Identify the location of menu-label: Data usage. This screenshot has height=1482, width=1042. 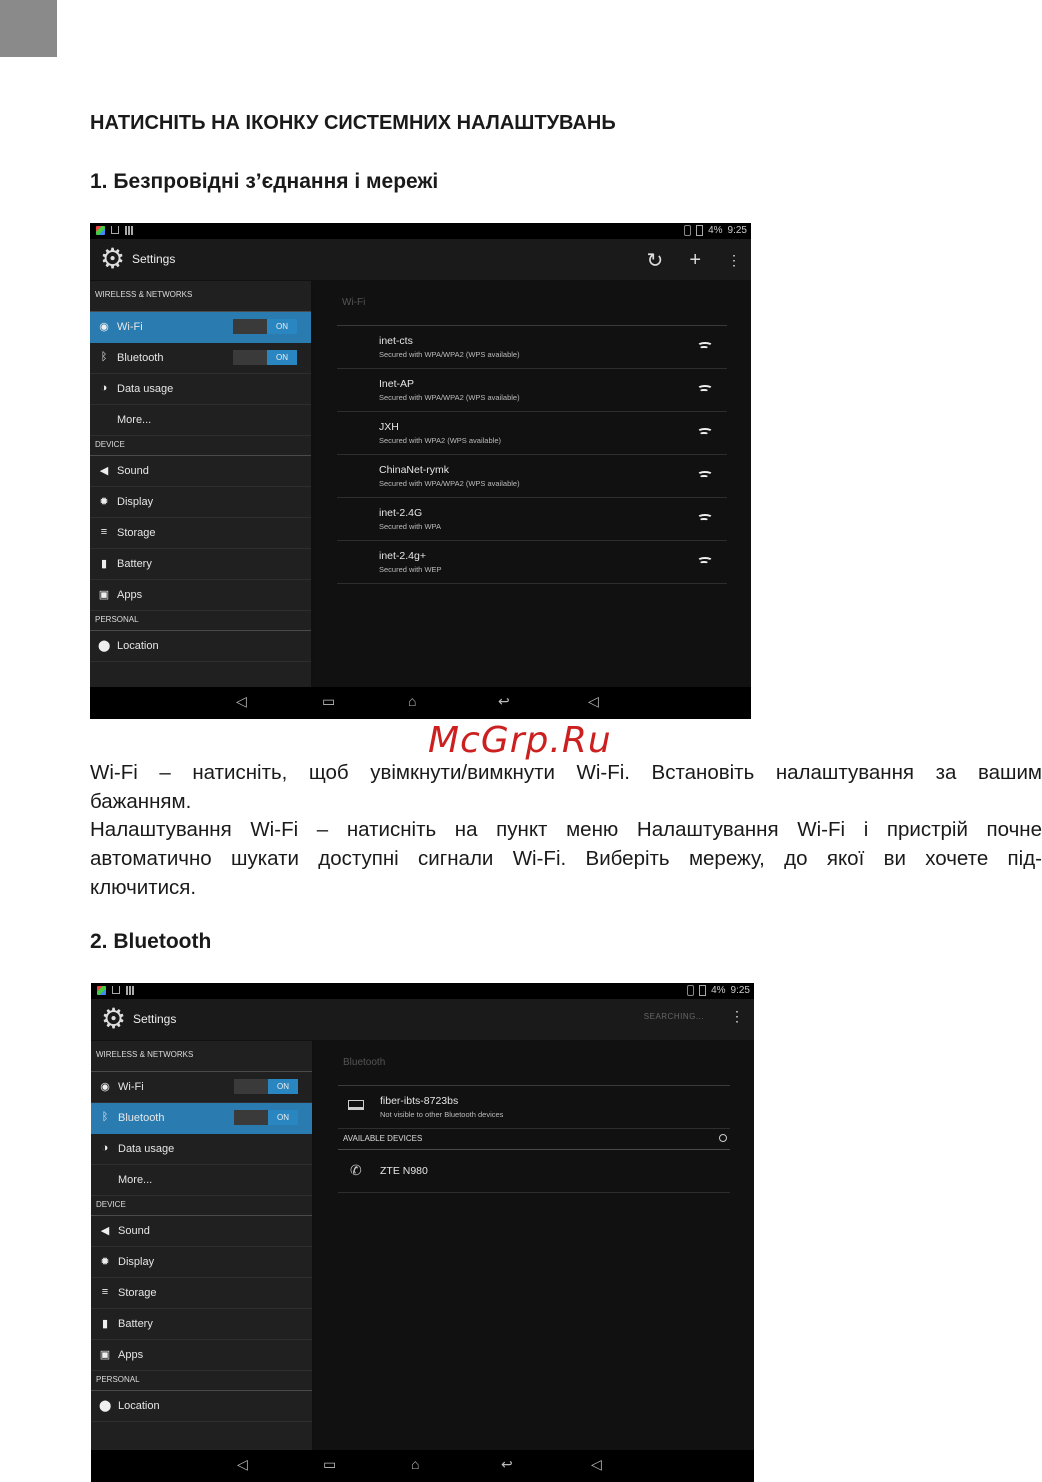
(146, 1149).